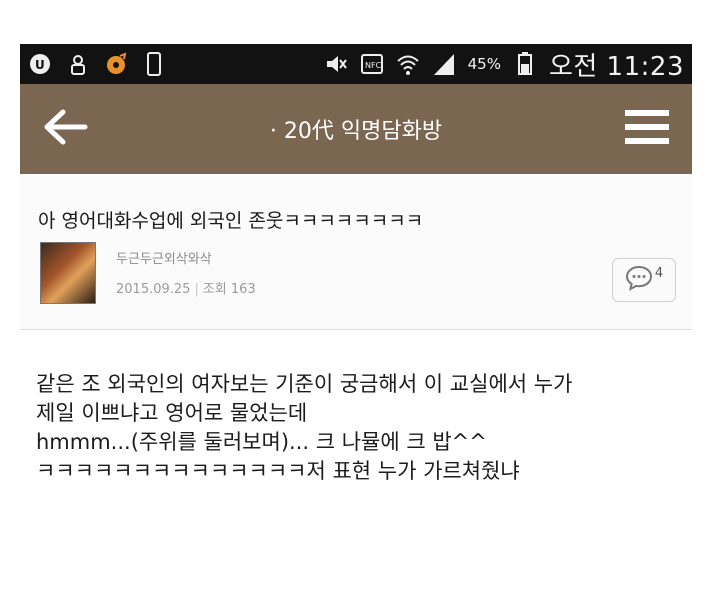  What do you see at coordinates (78, 64) in the screenshot?
I see `lock-person-icon` at bounding box center [78, 64].